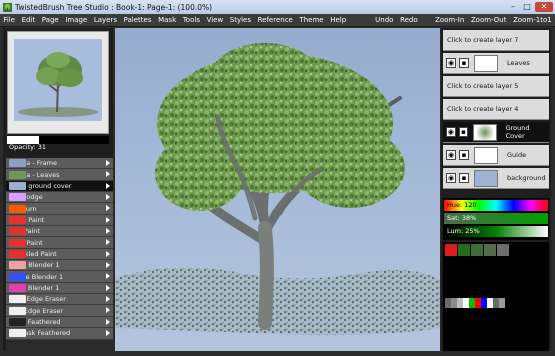 Image resolution: width=555 pixels, height=356 pixels. I want to click on layer-row: ◉ ▪ Guide, so click(496, 155).